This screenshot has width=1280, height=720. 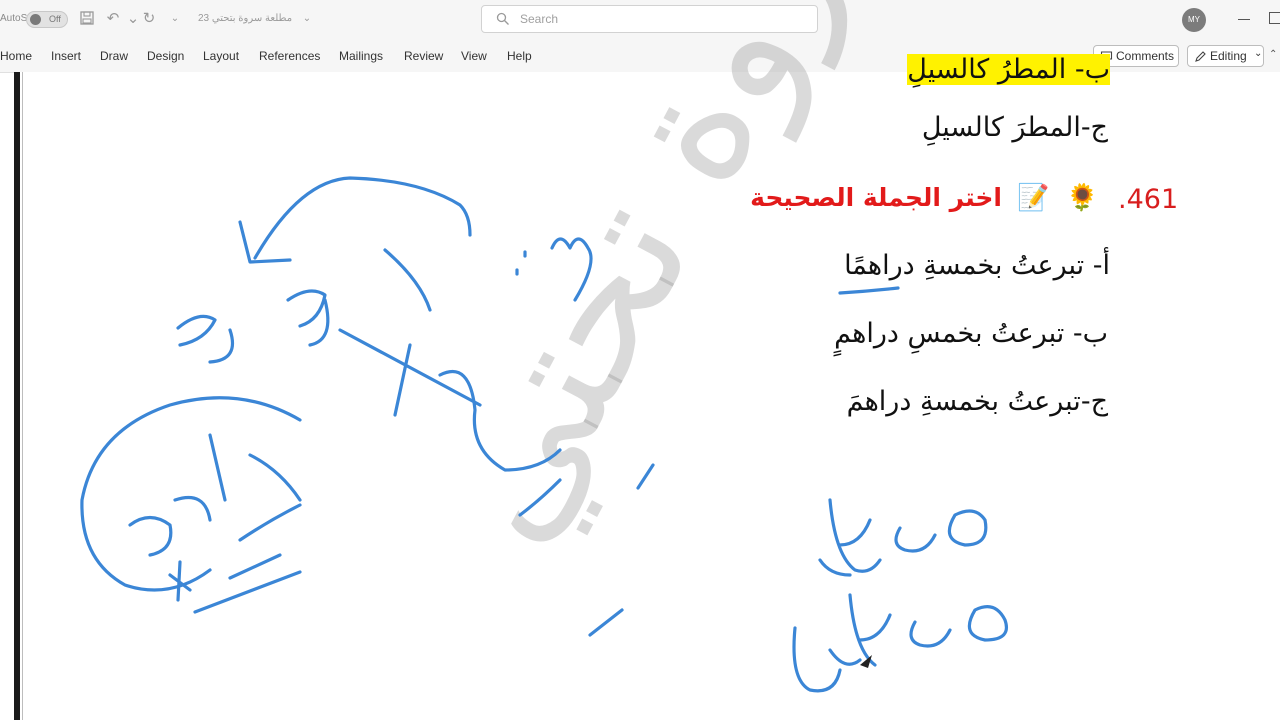 What do you see at coordinates (149, 19) in the screenshot?
I see `redo-icon: ↻` at bounding box center [149, 19].